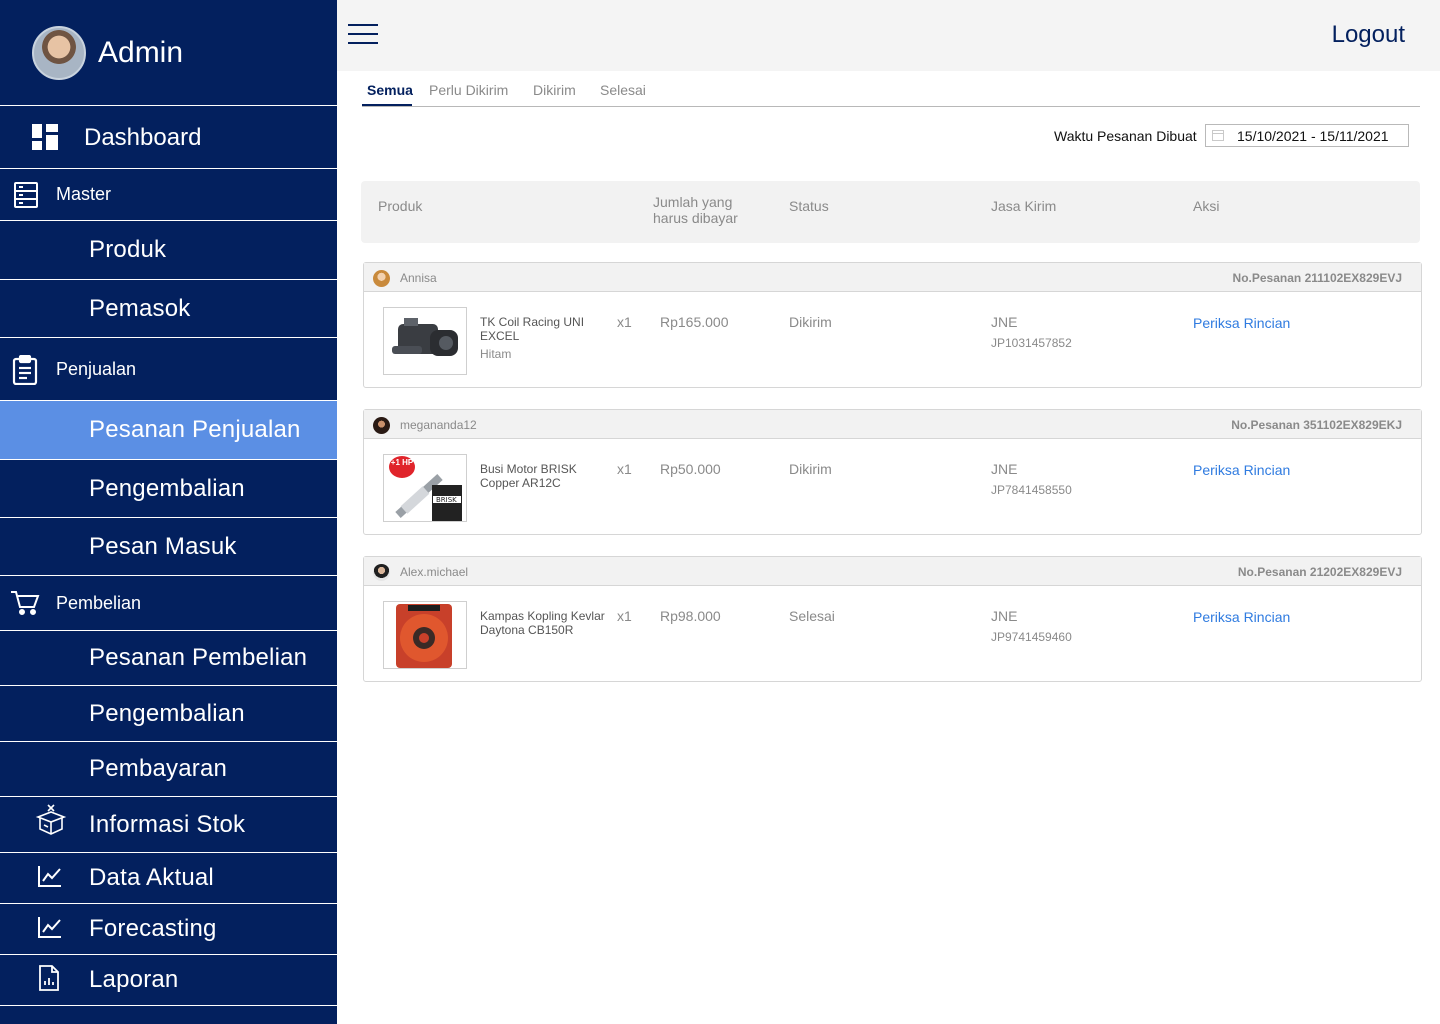 This screenshot has width=1440, height=1024. Describe the element at coordinates (400, 206) in the screenshot. I see `header-produk: Produk` at that location.